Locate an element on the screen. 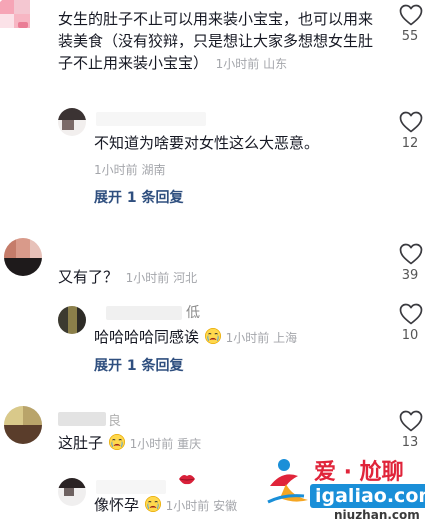 The height and width of the screenshot is (523, 425). comment-username is located at coordinates (82, 419).